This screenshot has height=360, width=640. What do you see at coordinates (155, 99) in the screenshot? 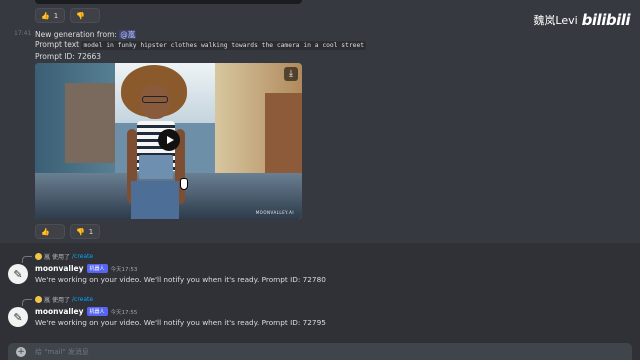
I see `video-figure-glasses` at bounding box center [155, 99].